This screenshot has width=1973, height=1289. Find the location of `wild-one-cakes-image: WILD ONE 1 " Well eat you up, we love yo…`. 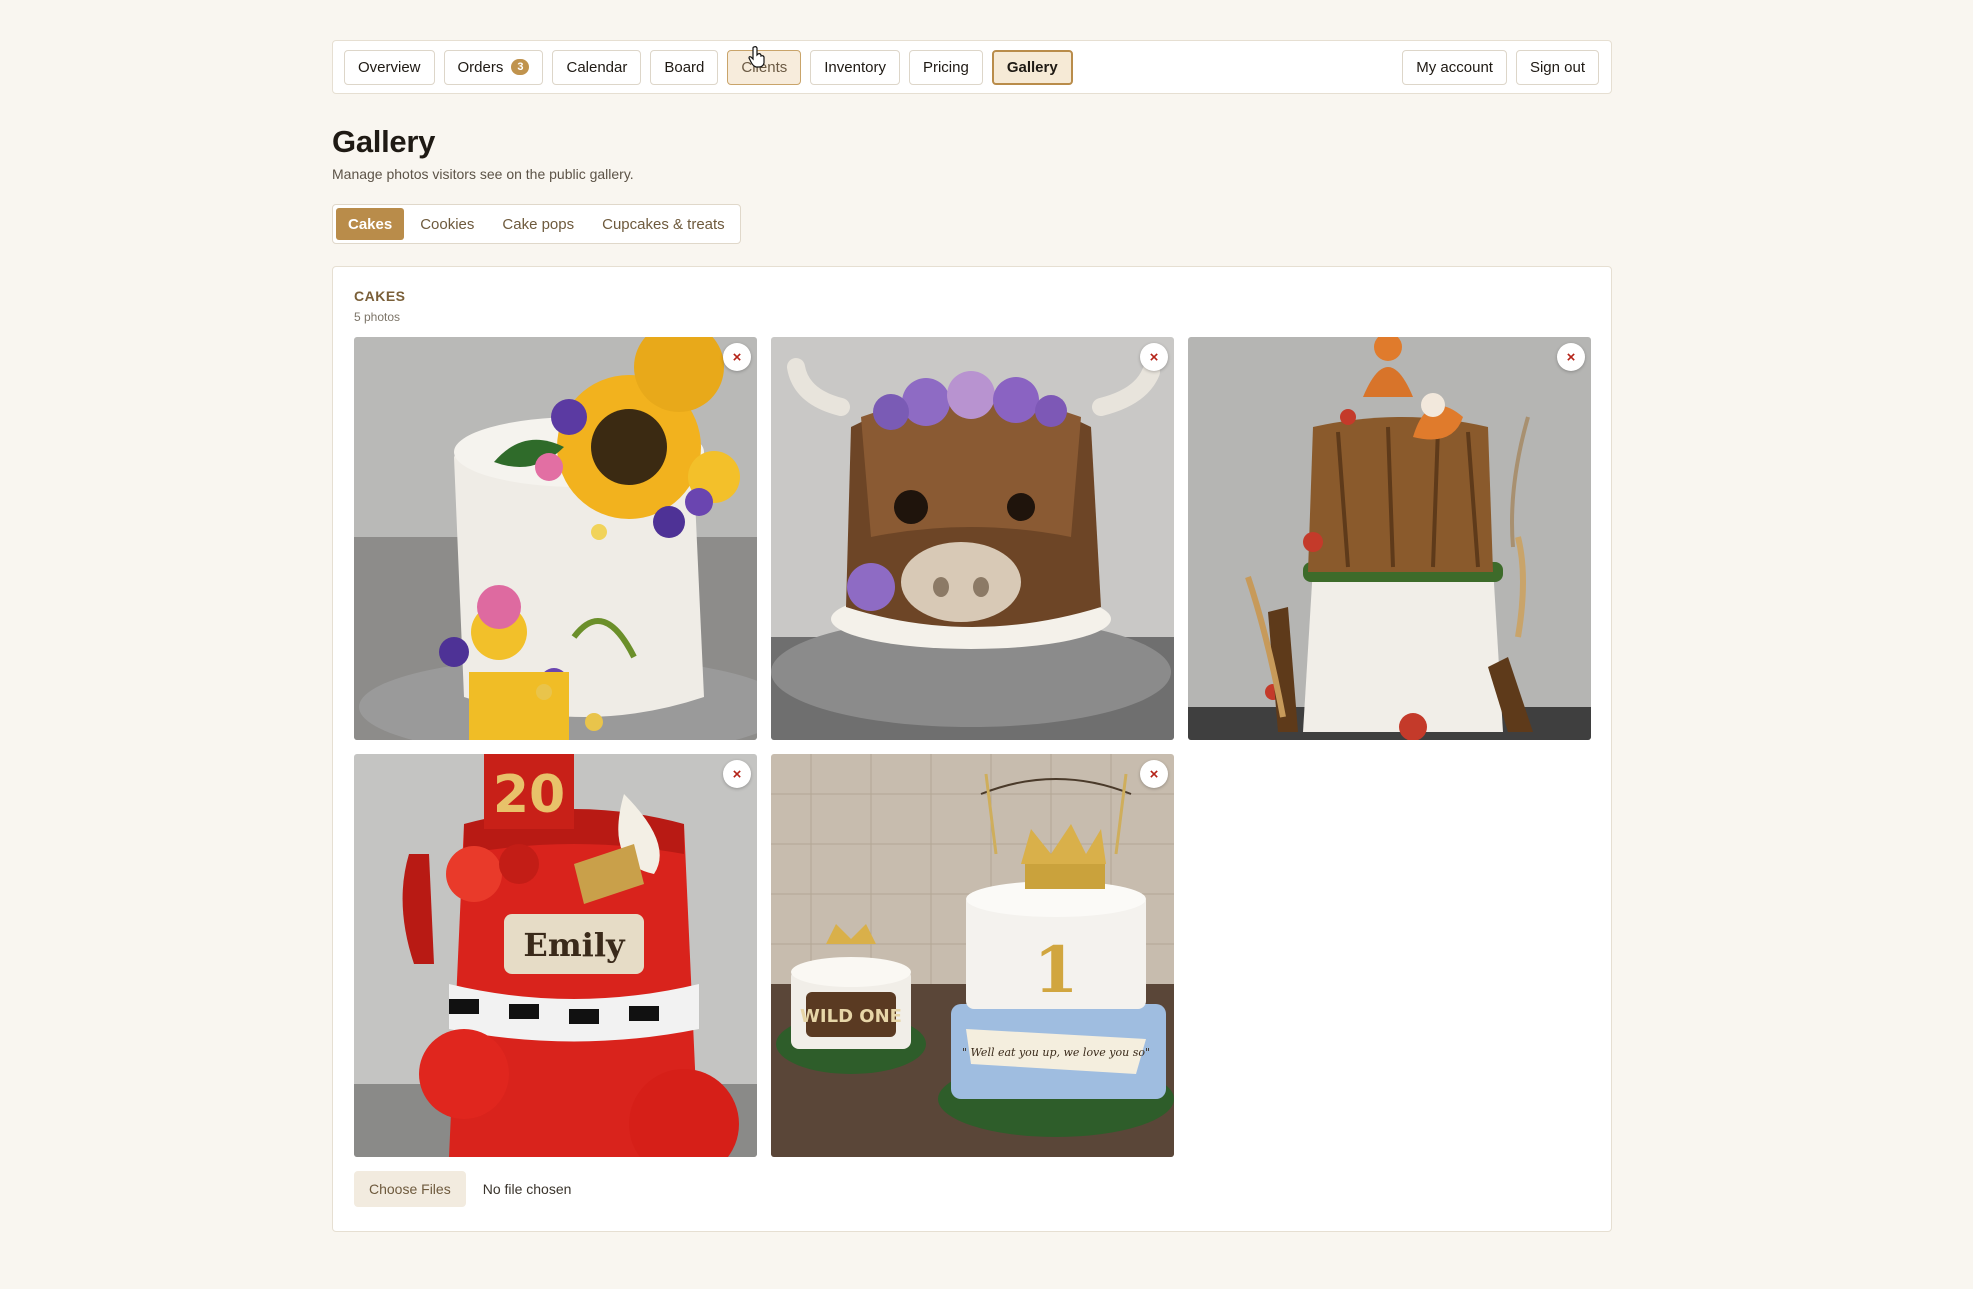

wild-one-cakes-image: WILD ONE 1 " Well eat you up, we love yo… is located at coordinates (972, 955).